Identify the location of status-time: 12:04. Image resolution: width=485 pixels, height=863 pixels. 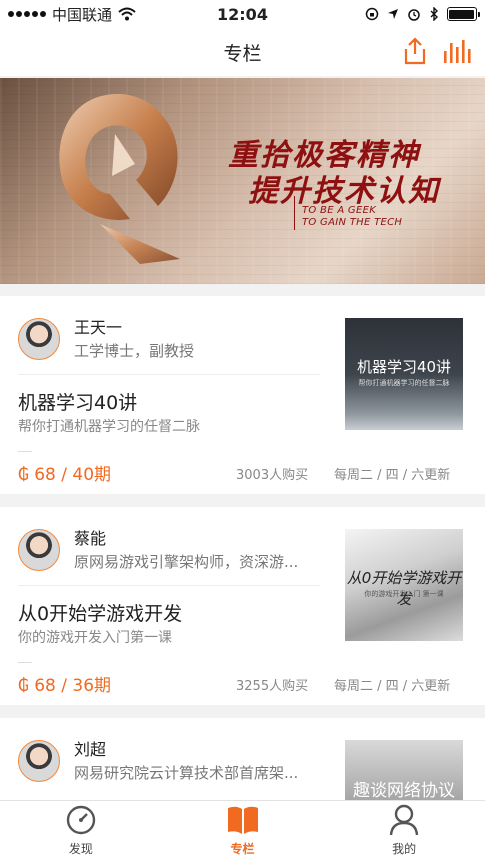
(242, 14).